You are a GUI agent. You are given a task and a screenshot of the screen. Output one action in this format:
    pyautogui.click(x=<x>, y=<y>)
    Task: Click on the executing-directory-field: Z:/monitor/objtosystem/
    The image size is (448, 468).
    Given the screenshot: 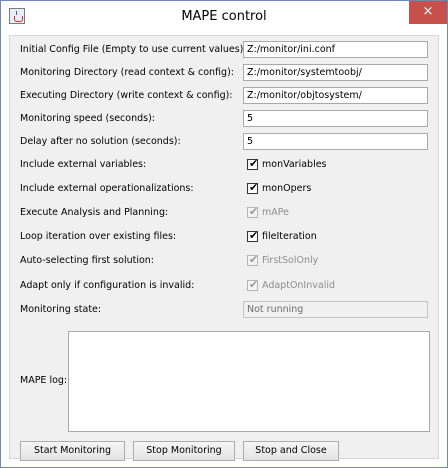 What is the action you would take?
    pyautogui.click(x=335, y=95)
    